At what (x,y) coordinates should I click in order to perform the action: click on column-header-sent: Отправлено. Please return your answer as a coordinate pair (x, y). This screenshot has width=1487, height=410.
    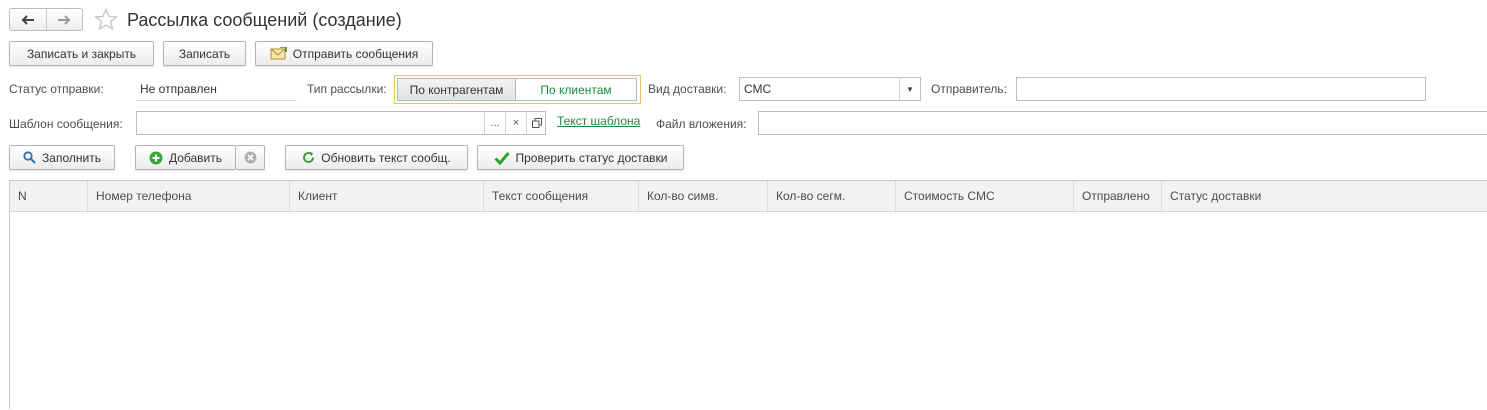
    Looking at the image, I should click on (1118, 196).